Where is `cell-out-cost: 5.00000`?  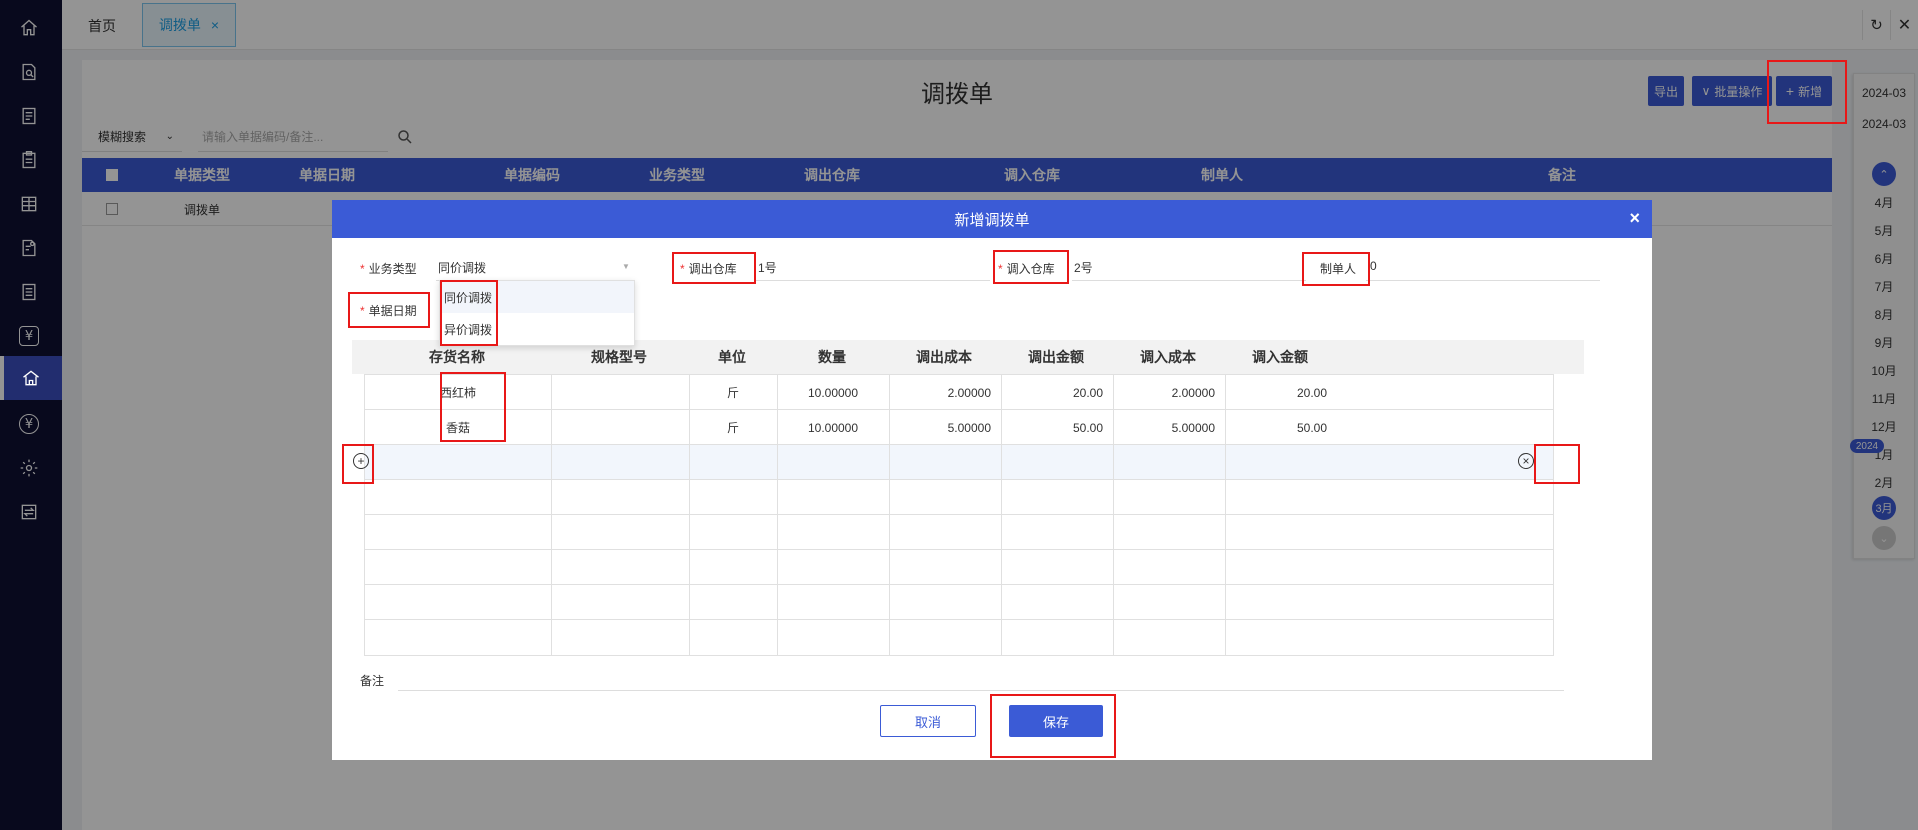
cell-out-cost: 5.00000 is located at coordinates (945, 427).